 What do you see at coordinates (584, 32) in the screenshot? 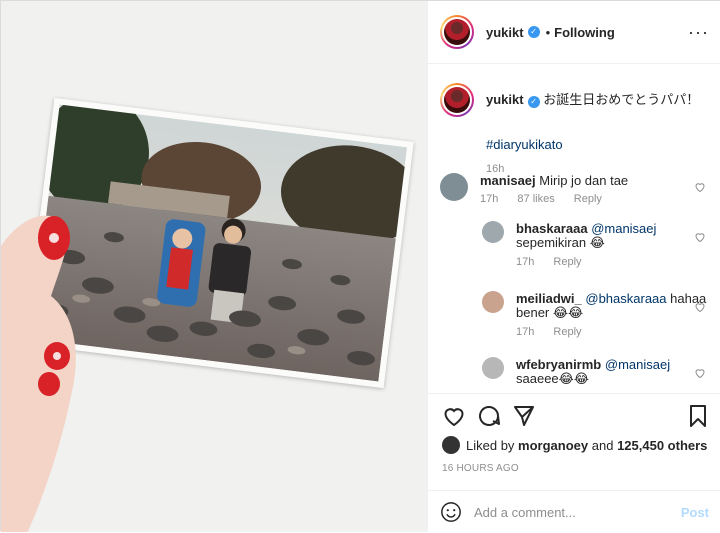
I see `following-button: Following` at bounding box center [584, 32].